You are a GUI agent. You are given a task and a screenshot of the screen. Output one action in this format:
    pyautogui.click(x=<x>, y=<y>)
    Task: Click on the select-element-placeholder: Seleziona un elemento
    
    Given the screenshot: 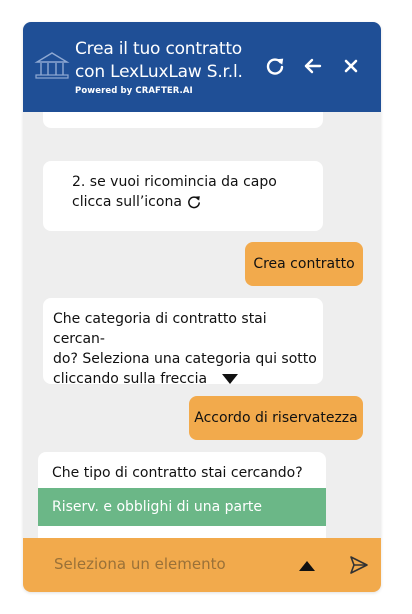 What is the action you would take?
    pyautogui.click(x=140, y=564)
    